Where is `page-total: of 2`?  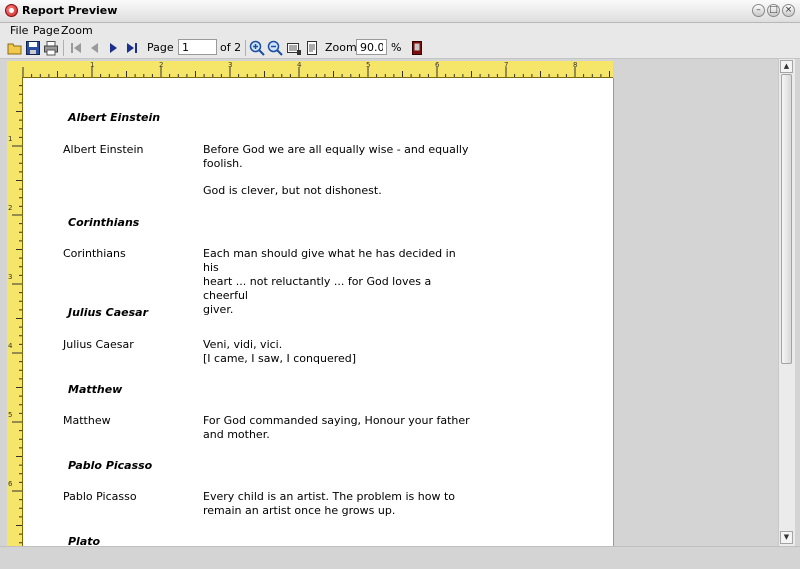
page-total: of 2 is located at coordinates (231, 47).